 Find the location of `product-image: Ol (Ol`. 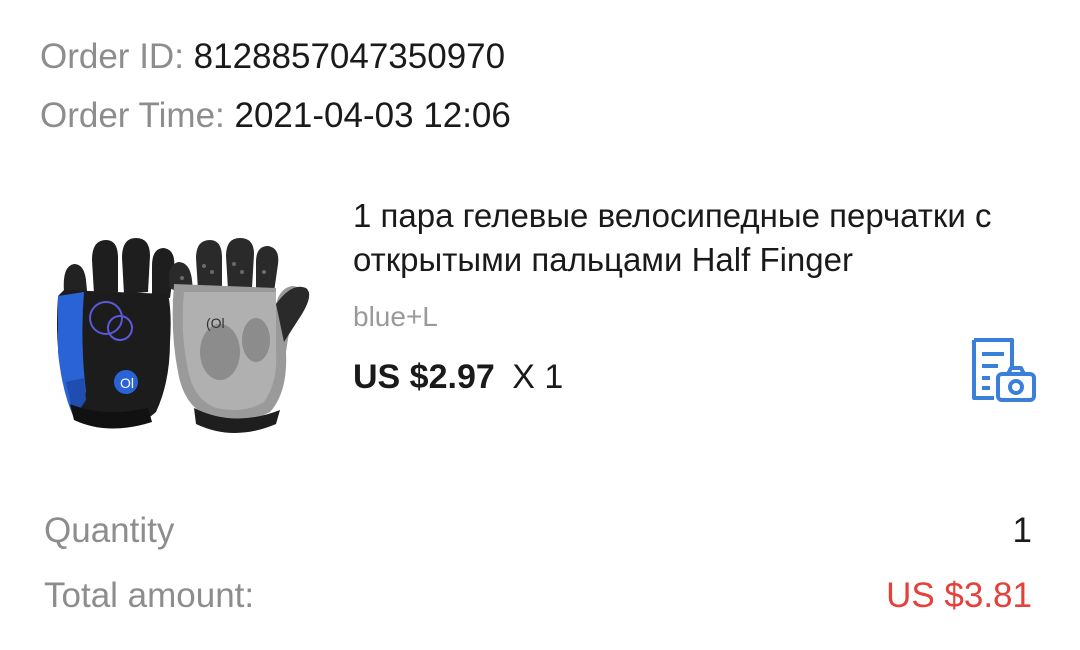

product-image: Ol (Ol is located at coordinates (182, 343).